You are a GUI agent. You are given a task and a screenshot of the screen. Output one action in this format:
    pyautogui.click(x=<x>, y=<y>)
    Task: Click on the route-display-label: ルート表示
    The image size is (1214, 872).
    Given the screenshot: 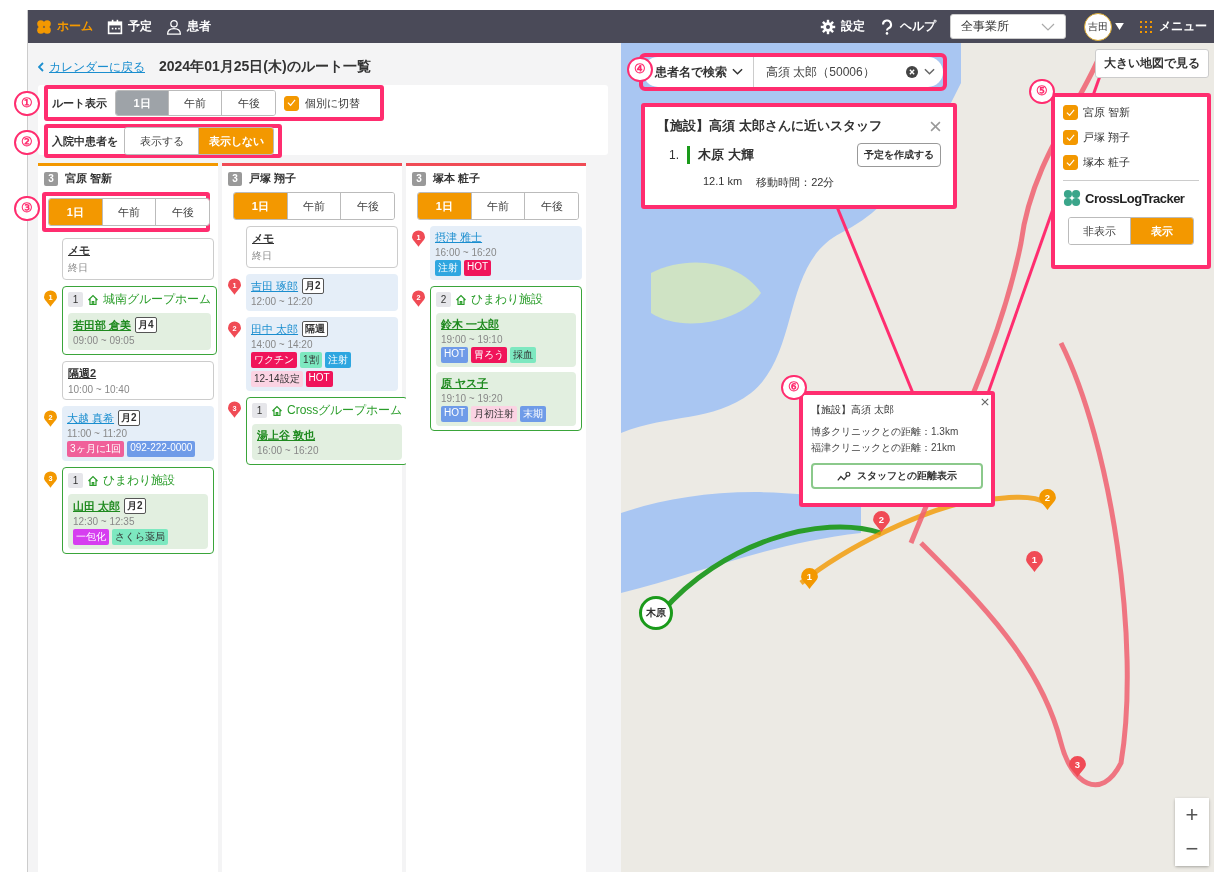 What is the action you would take?
    pyautogui.click(x=79, y=103)
    